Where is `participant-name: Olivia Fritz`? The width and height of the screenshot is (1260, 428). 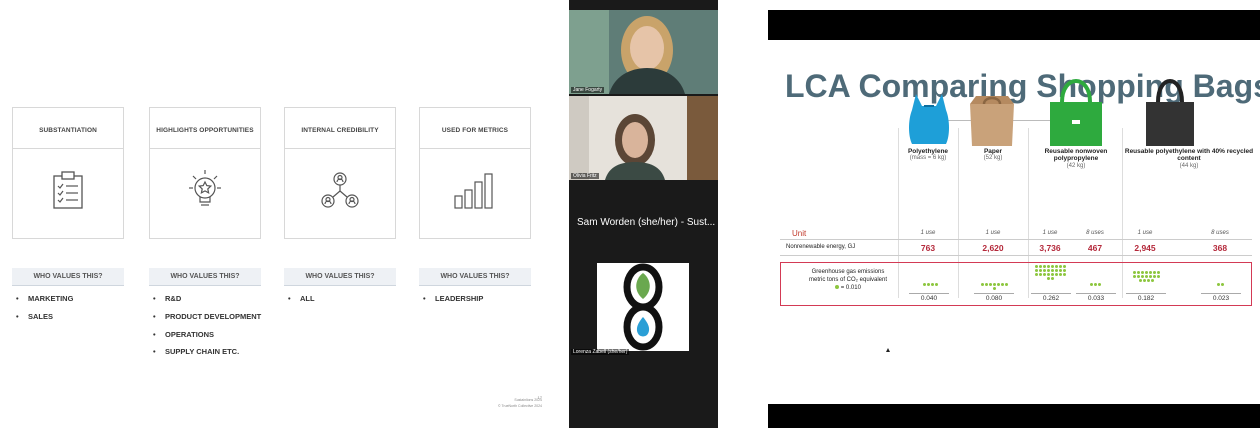
participant-name: Olivia Fritz is located at coordinates (585, 176).